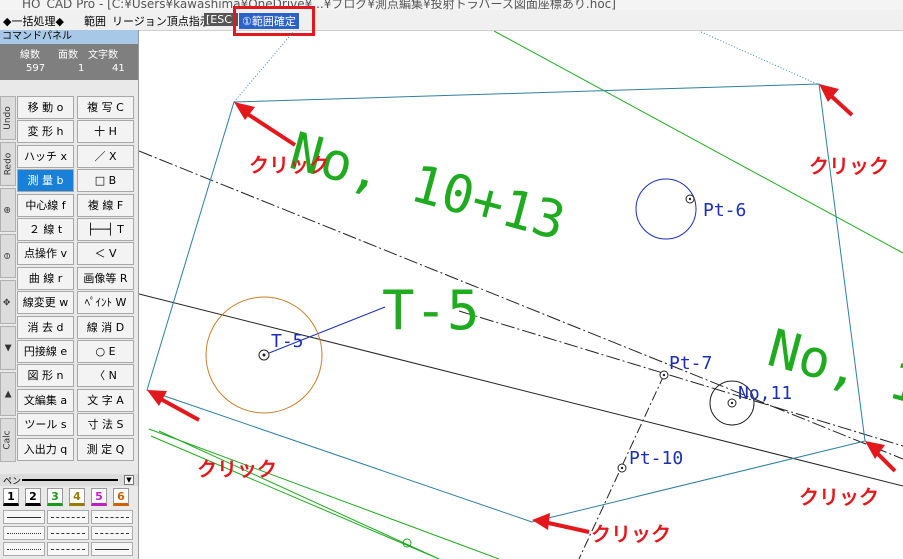 The height and width of the screenshot is (559, 903). I want to click on pt10-point-dot, so click(622, 468).